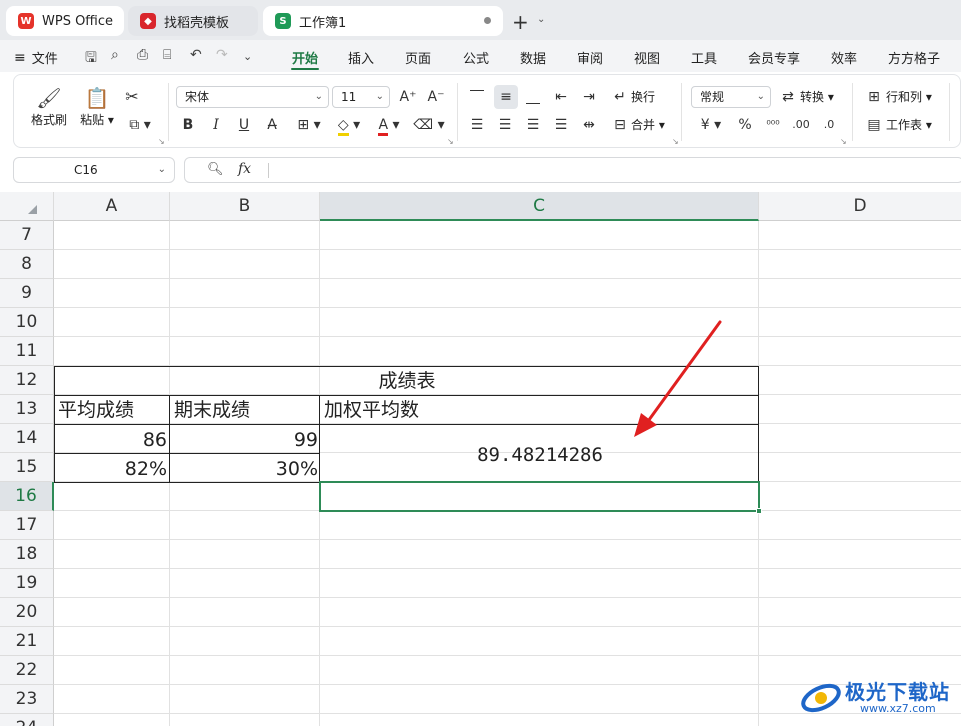 The height and width of the screenshot is (726, 961). What do you see at coordinates (897, 692) in the screenshot?
I see `watermark-name: 极光下载站` at bounding box center [897, 692].